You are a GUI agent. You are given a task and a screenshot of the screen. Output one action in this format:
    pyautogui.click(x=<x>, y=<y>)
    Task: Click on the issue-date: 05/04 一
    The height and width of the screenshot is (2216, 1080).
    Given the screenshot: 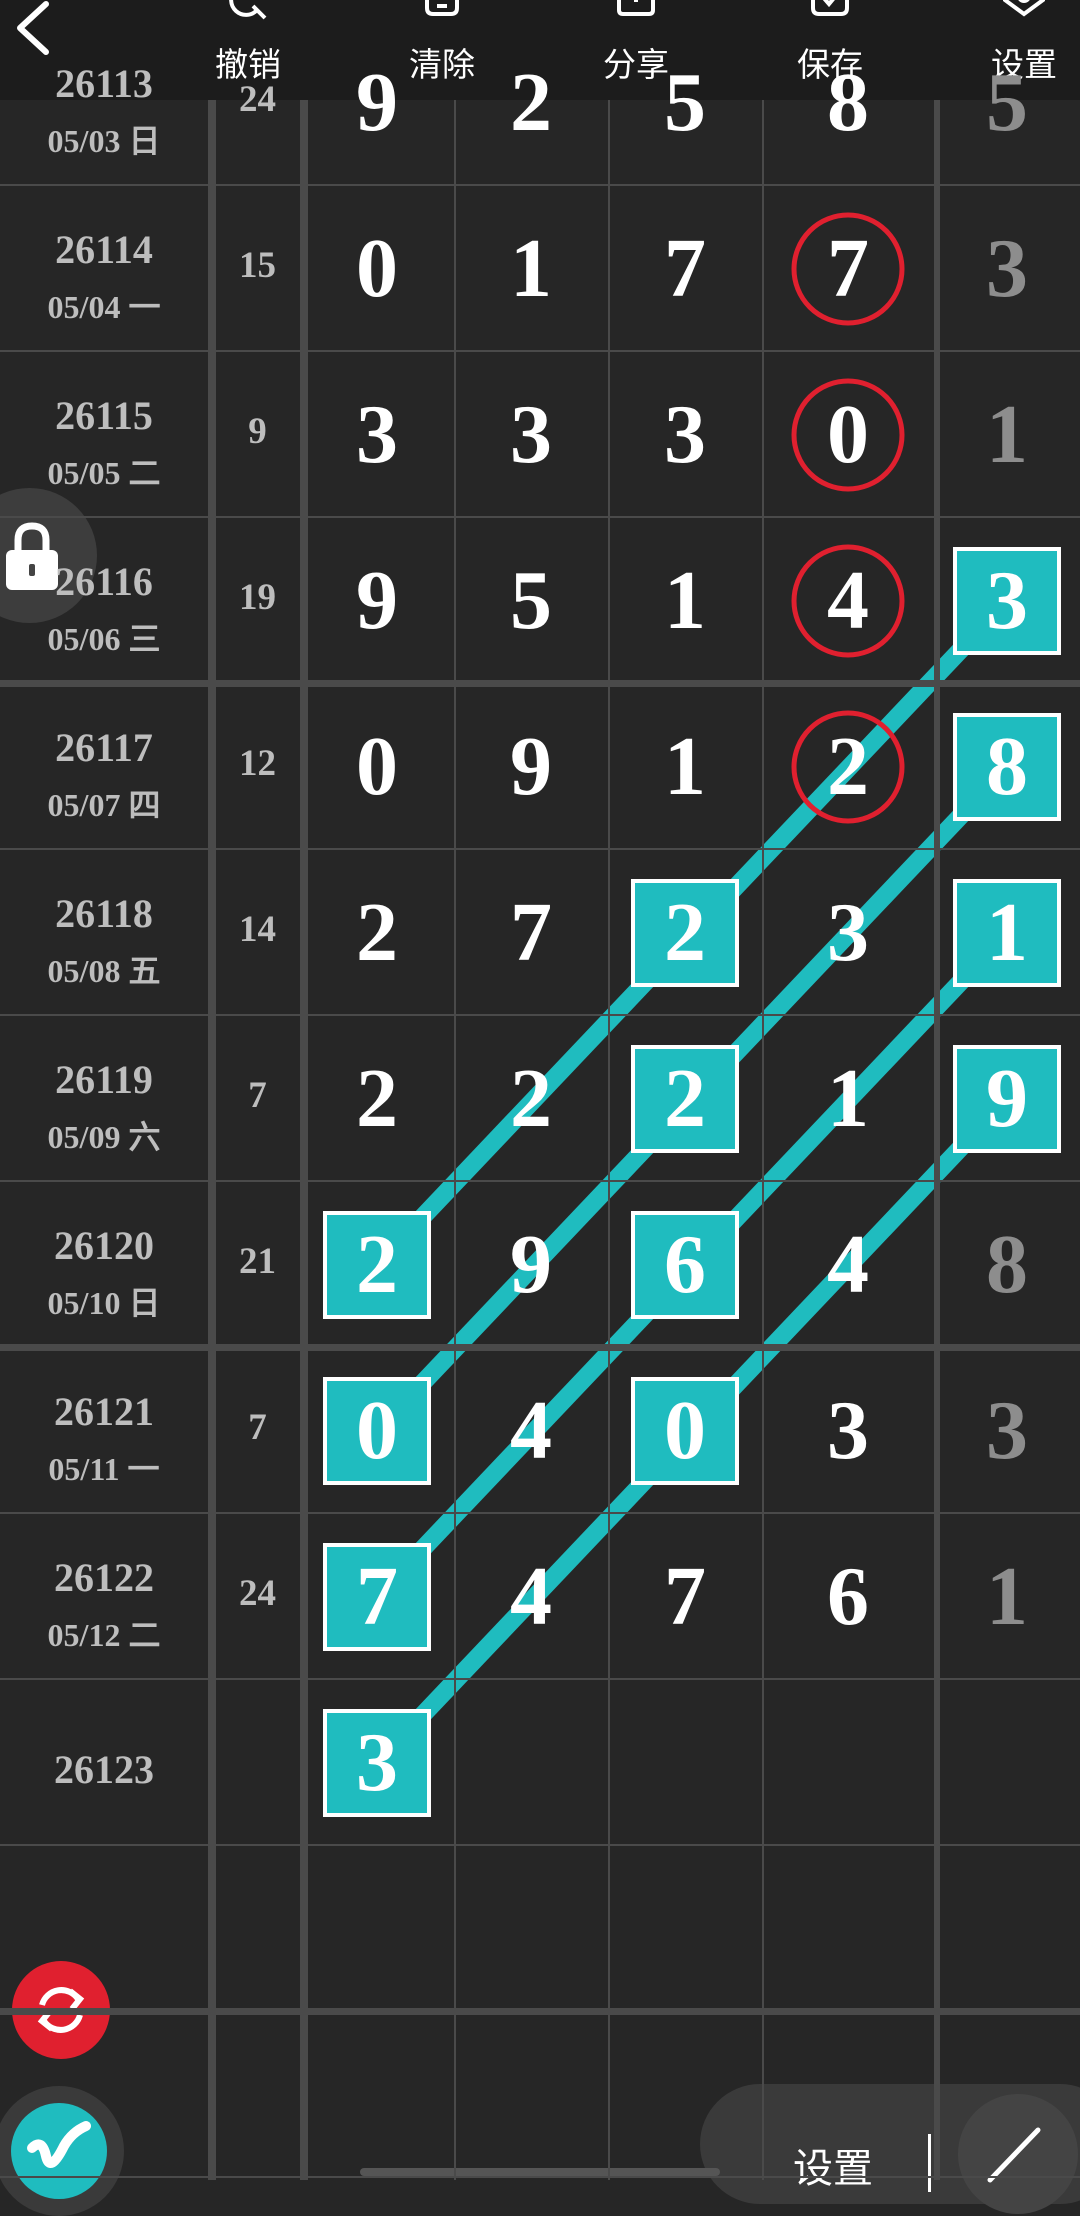 What is the action you would take?
    pyautogui.click(x=104, y=307)
    